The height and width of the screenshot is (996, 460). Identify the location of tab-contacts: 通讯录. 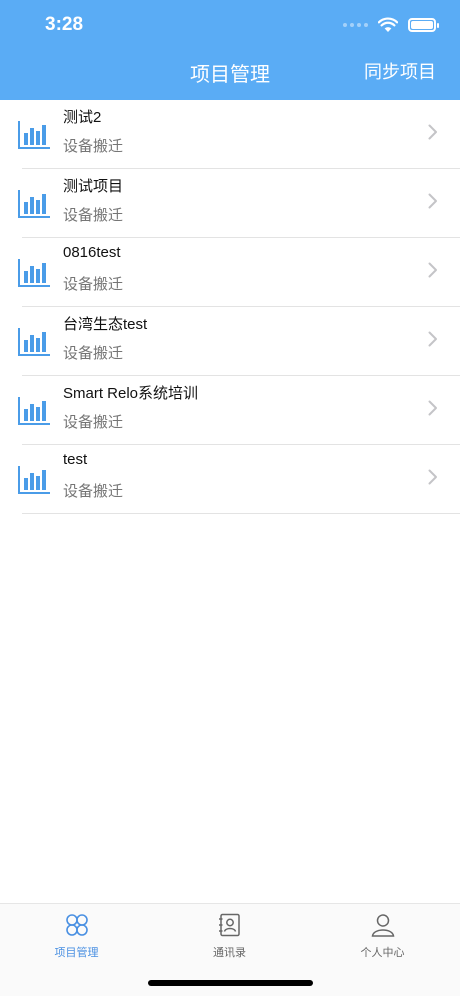
(229, 939).